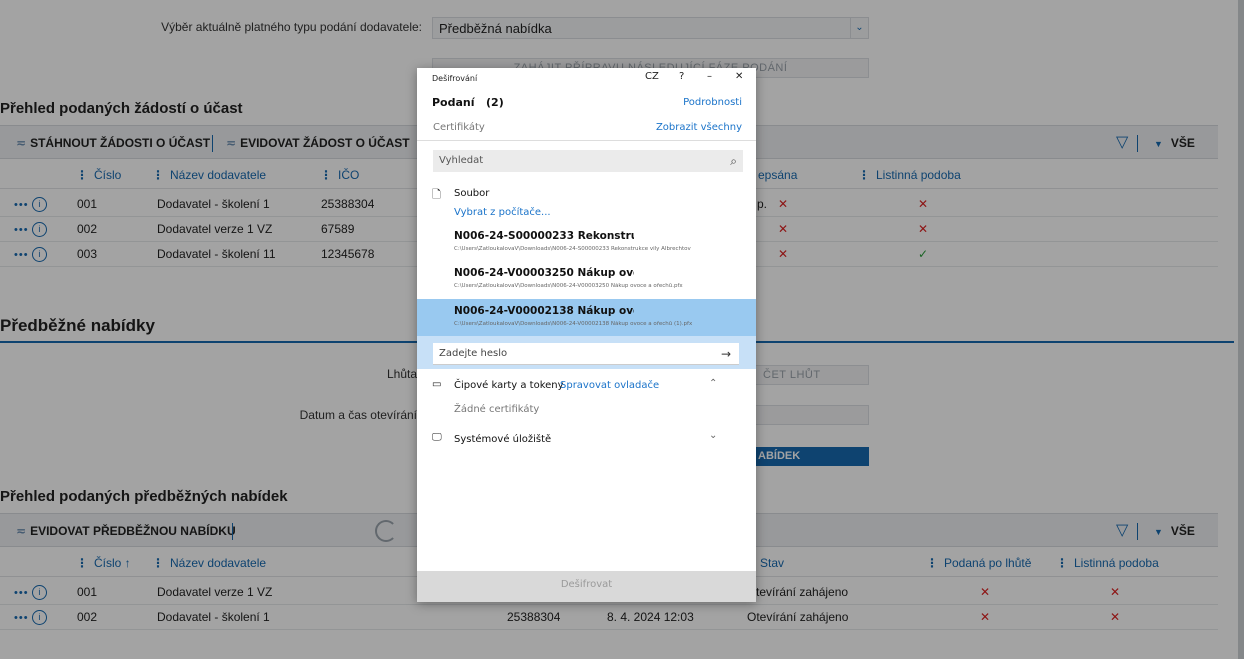 The image size is (1244, 659). What do you see at coordinates (713, 435) in the screenshot?
I see `chevron-down-icon: ⌄` at bounding box center [713, 435].